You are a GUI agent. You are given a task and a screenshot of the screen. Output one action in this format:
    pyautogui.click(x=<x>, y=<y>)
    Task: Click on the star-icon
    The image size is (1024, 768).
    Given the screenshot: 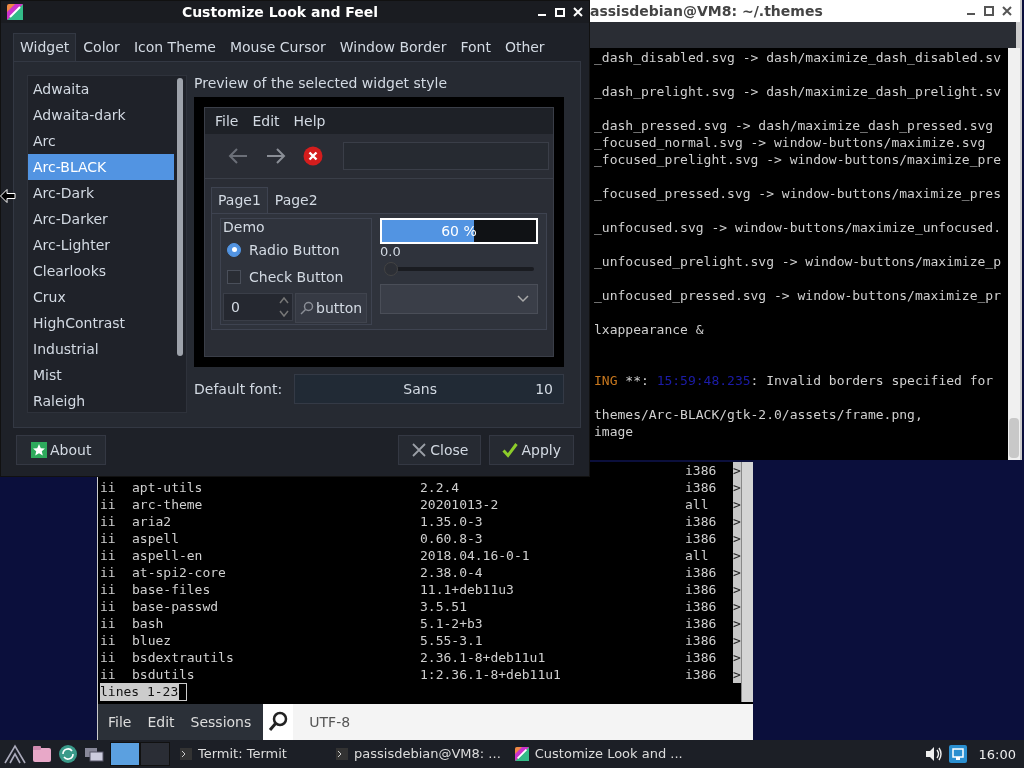 What is the action you would take?
    pyautogui.click(x=39, y=450)
    